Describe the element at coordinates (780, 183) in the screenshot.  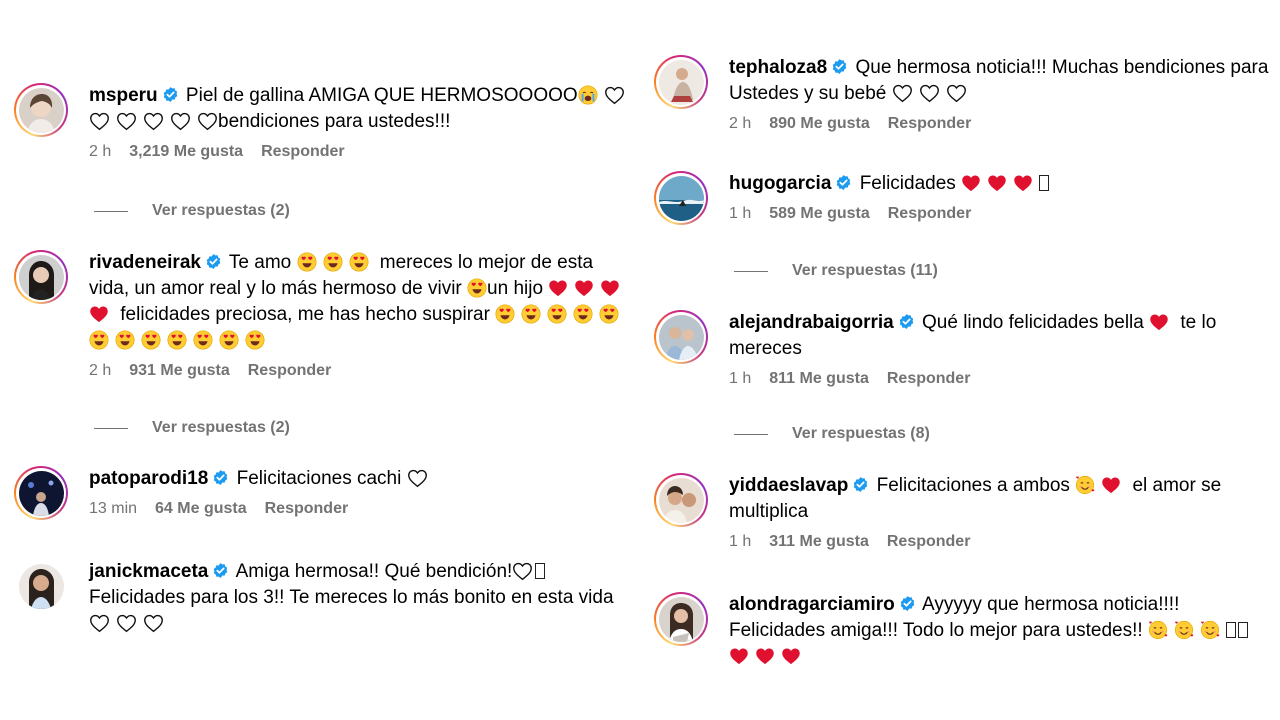
I see `username: hugogarcia` at that location.